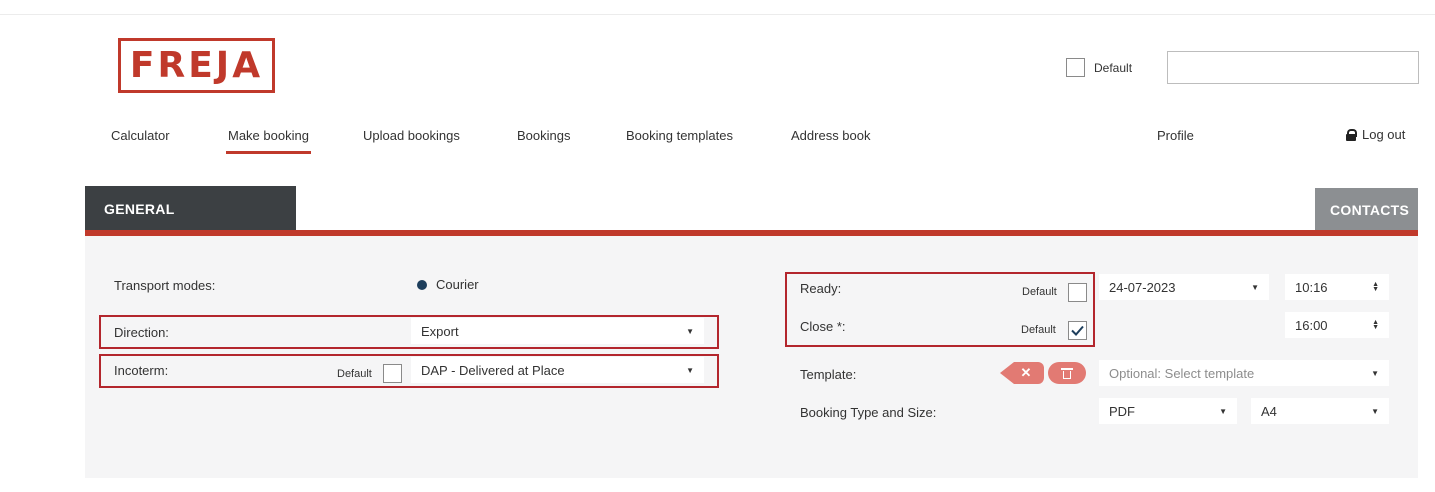 This screenshot has width=1435, height=492. Describe the element at coordinates (1113, 67) in the screenshot. I see `header-default-label: Default` at that location.